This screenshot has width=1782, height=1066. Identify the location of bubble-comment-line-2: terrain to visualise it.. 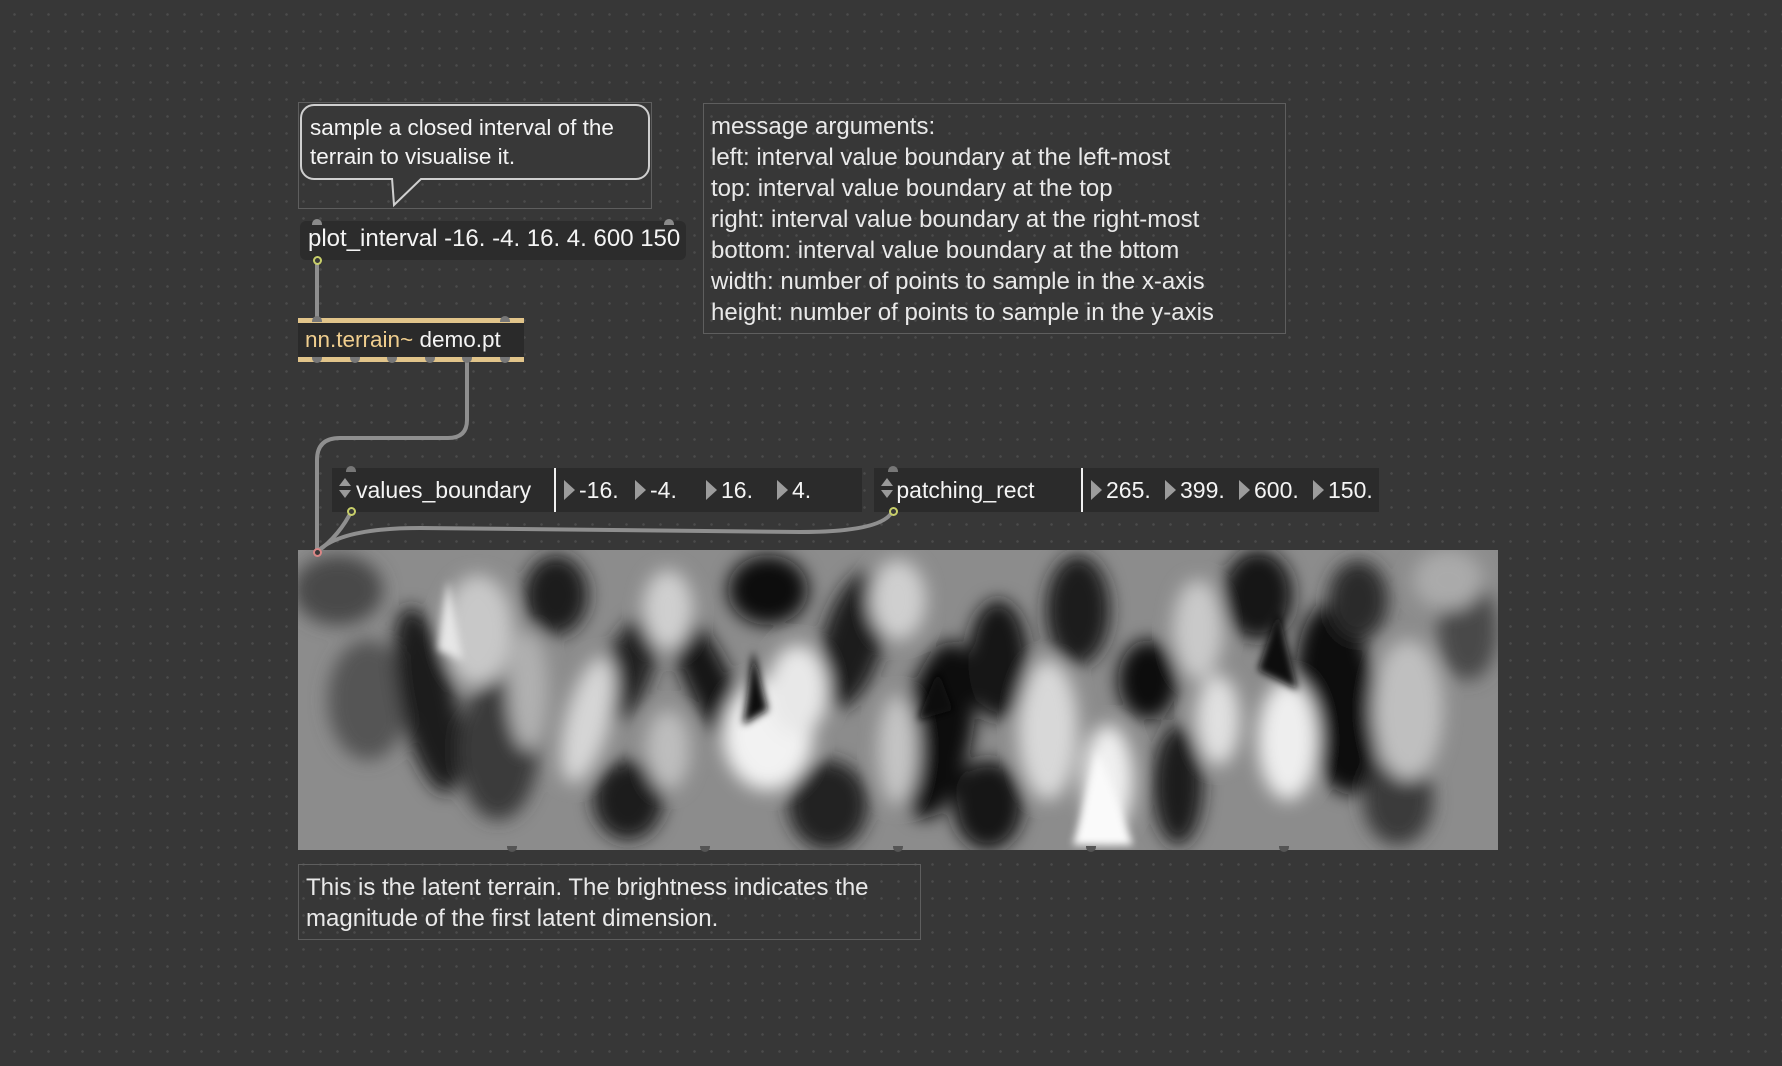
(413, 156).